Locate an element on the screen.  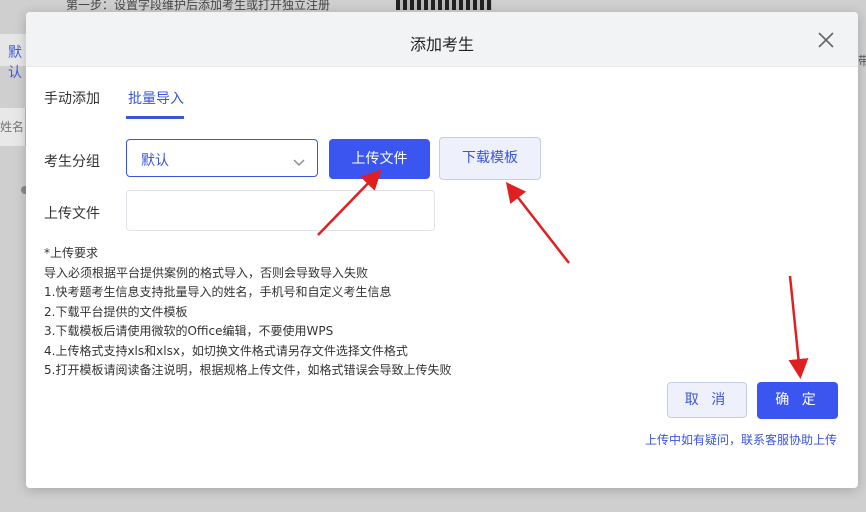
background-qr-code is located at coordinates (444, 5).